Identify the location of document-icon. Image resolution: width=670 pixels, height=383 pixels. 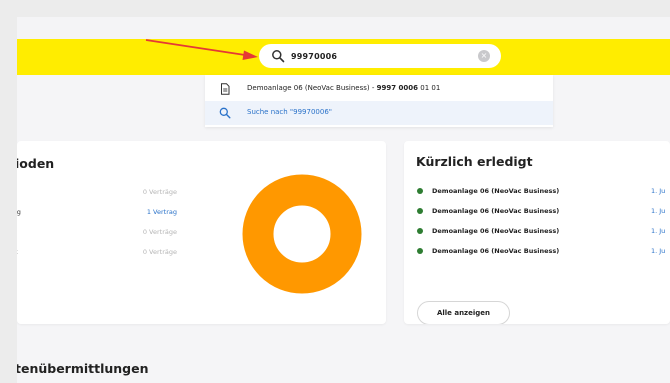
(225, 89).